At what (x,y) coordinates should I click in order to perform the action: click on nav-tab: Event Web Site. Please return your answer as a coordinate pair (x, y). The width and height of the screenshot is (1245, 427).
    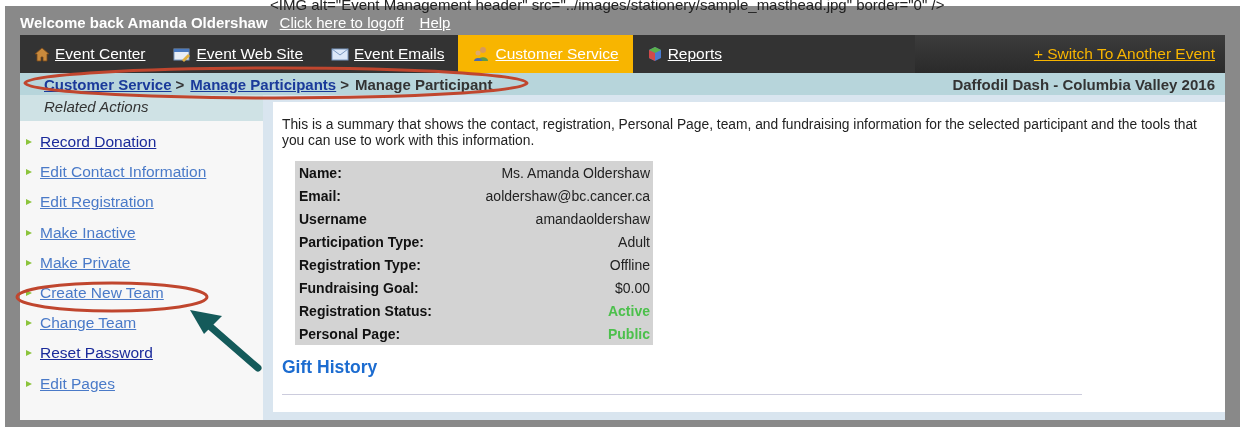
    Looking at the image, I should click on (238, 54).